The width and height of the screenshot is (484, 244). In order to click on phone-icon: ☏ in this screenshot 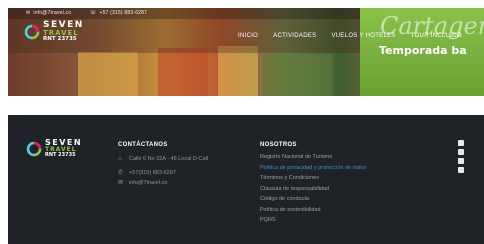, I will do `click(93, 13)`.